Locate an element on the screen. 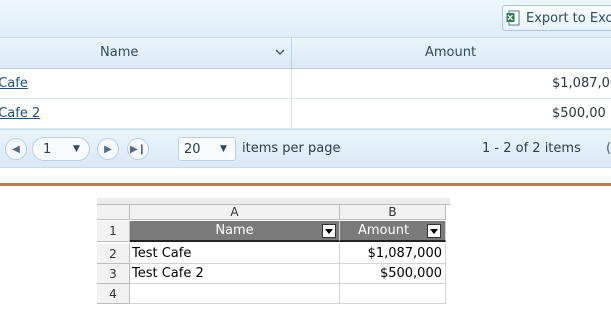 This screenshot has height=321, width=611. section-divider is located at coordinates (305, 184).